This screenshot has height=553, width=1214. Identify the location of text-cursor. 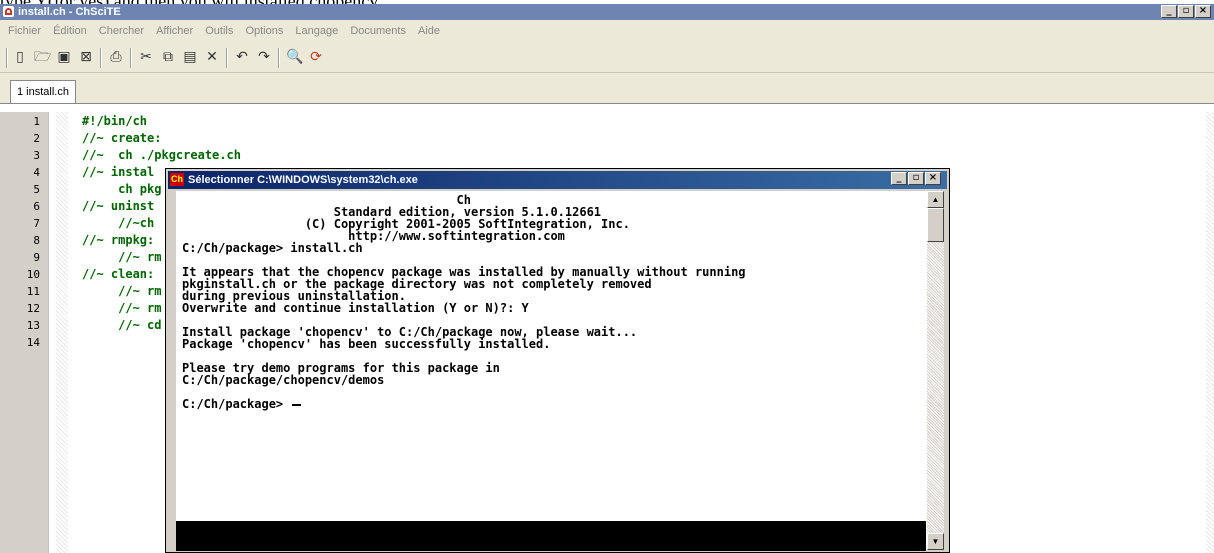
(297, 404).